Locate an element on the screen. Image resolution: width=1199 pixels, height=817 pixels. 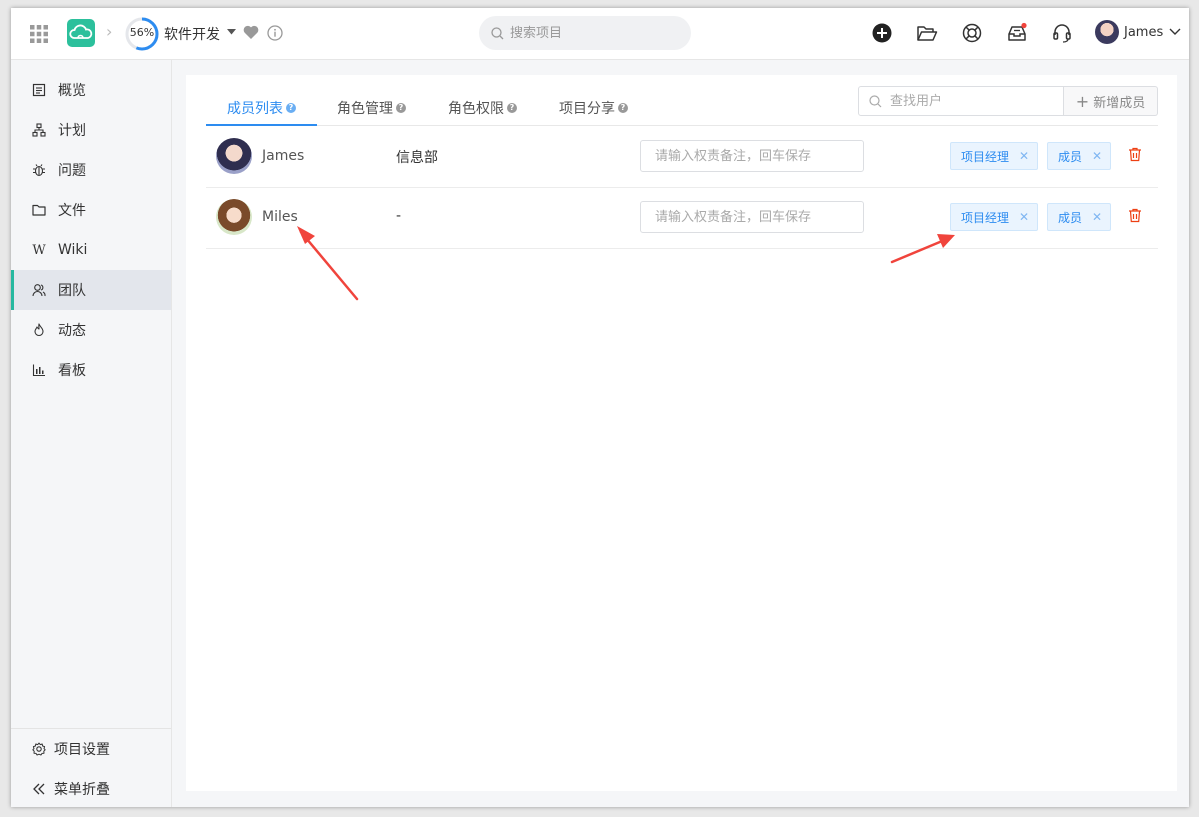
sidebar: 概览 计划 问题 文件 W Wiki 团队 动态 看板 项目设置 菜单折叠 is located at coordinates (91, 433).